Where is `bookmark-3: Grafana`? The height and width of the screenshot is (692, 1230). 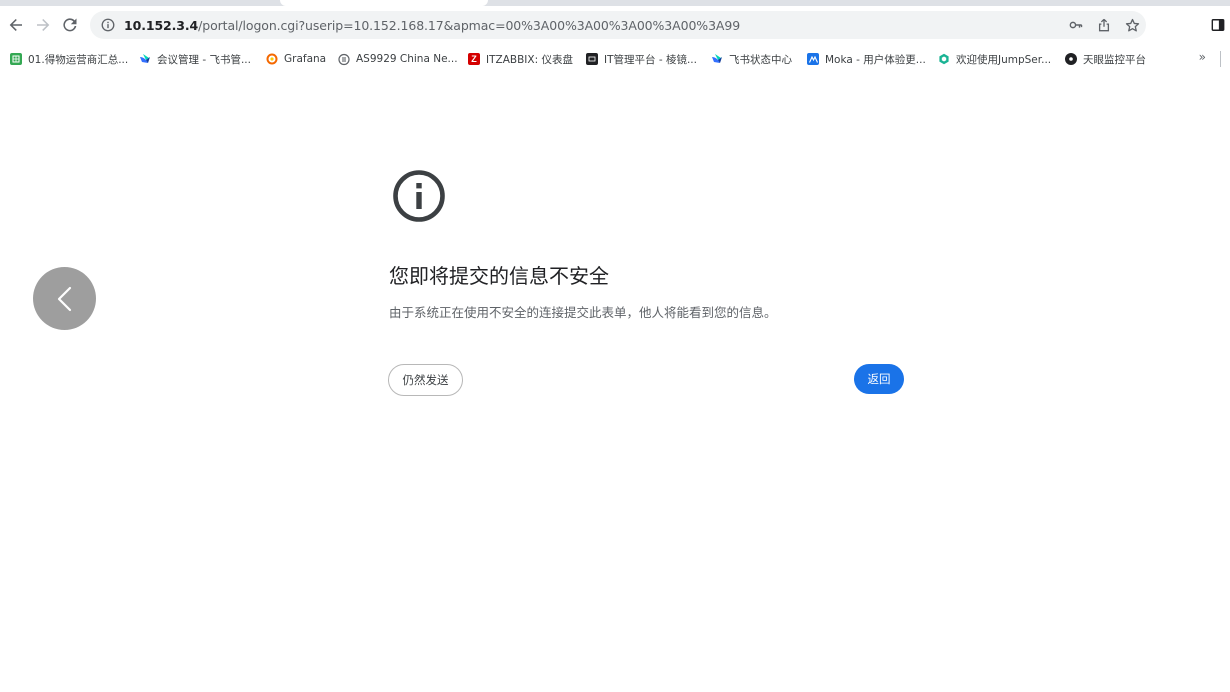
bookmark-3: Grafana is located at coordinates (296, 59).